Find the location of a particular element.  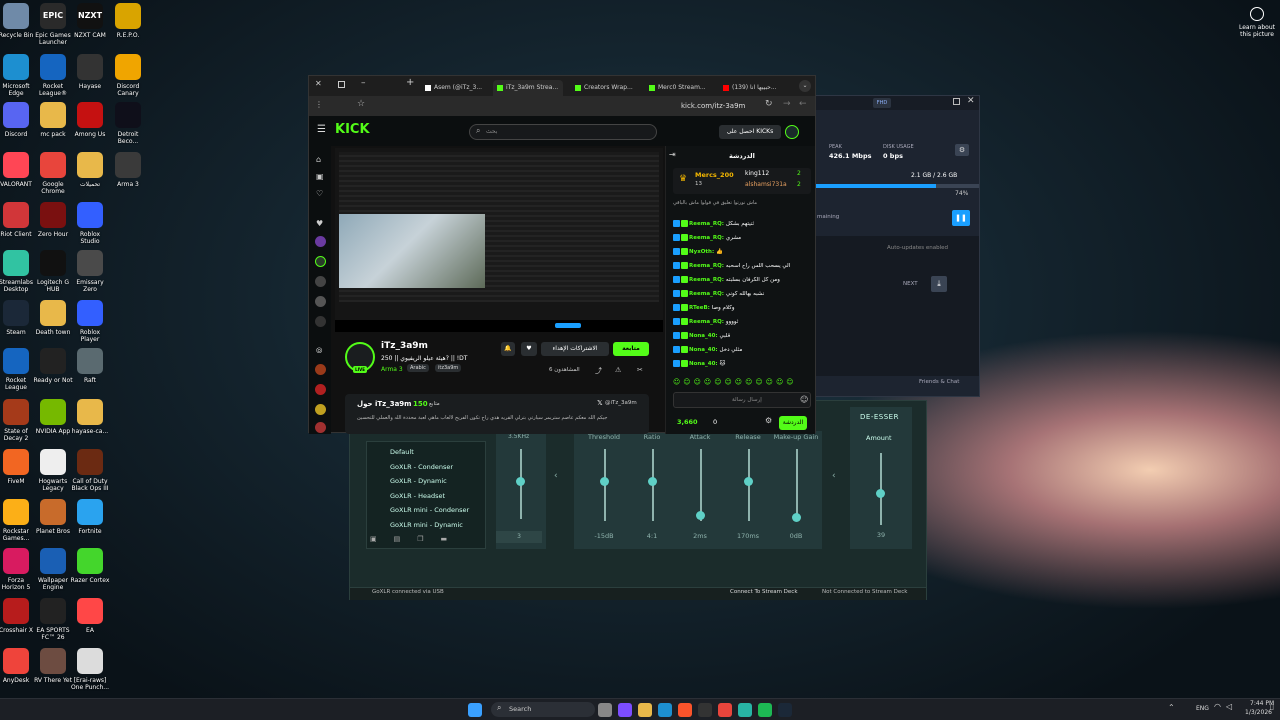

pause-button: ❚❚ is located at coordinates (961, 218).